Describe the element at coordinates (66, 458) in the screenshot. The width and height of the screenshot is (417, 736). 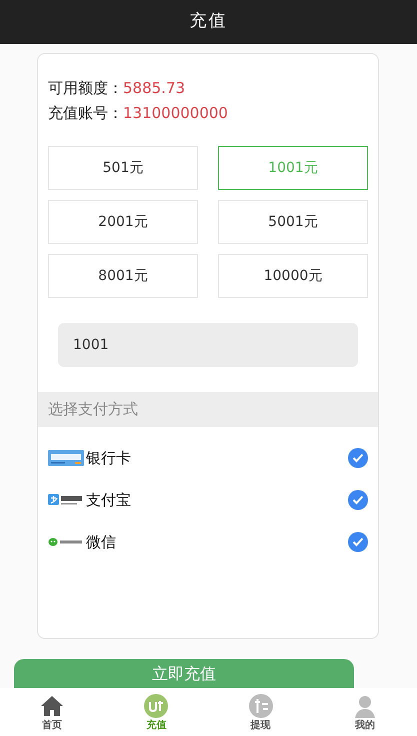
I see `bank-card-logo-icon` at that location.